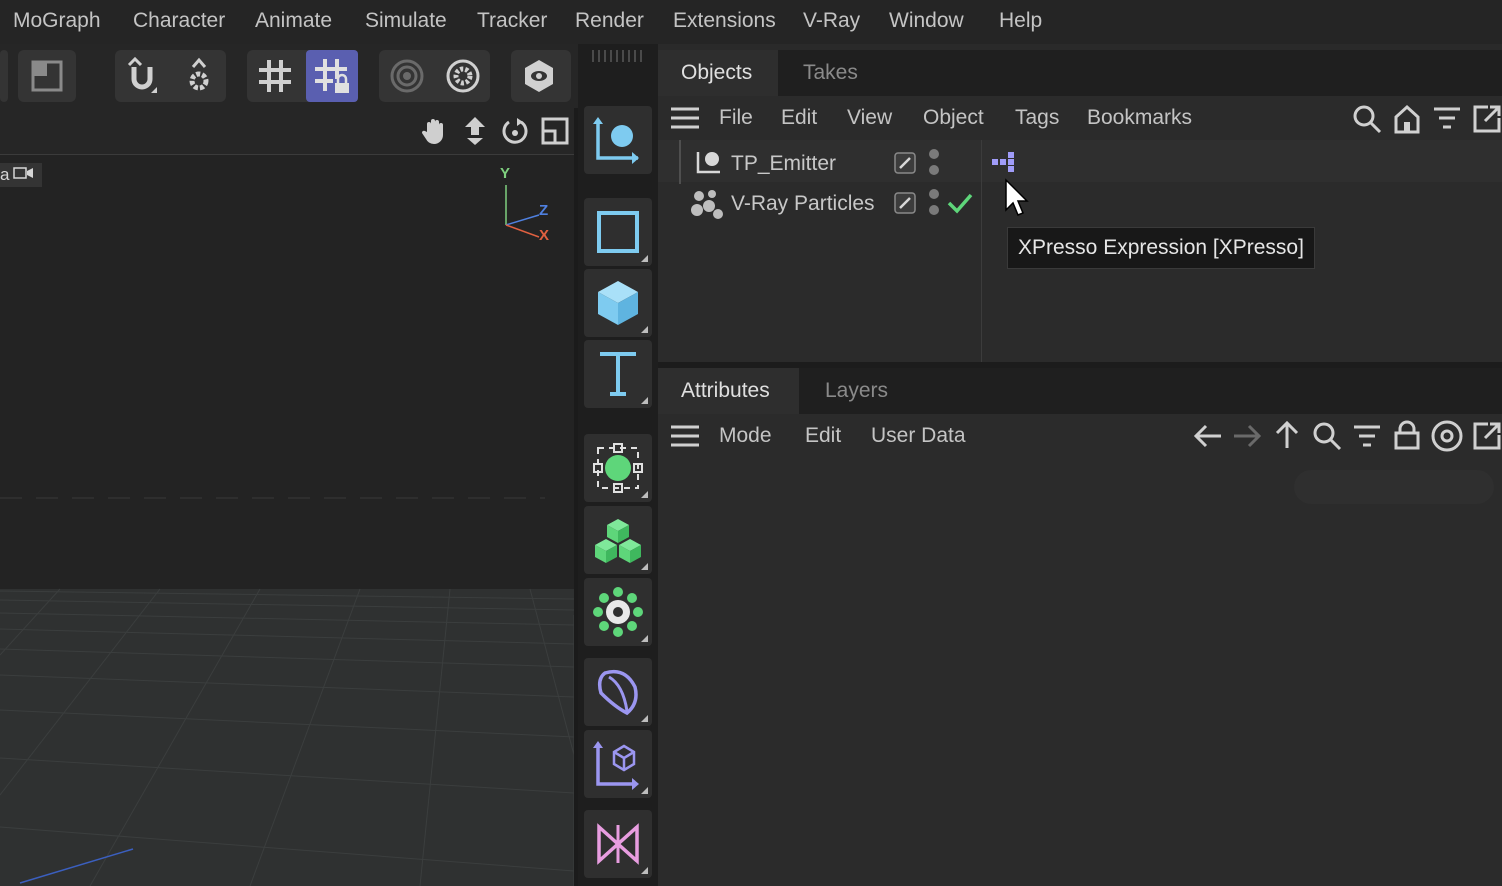 This screenshot has width=1502, height=886. What do you see at coordinates (1037, 118) in the screenshot?
I see `objects-menu-tags: Tags` at bounding box center [1037, 118].